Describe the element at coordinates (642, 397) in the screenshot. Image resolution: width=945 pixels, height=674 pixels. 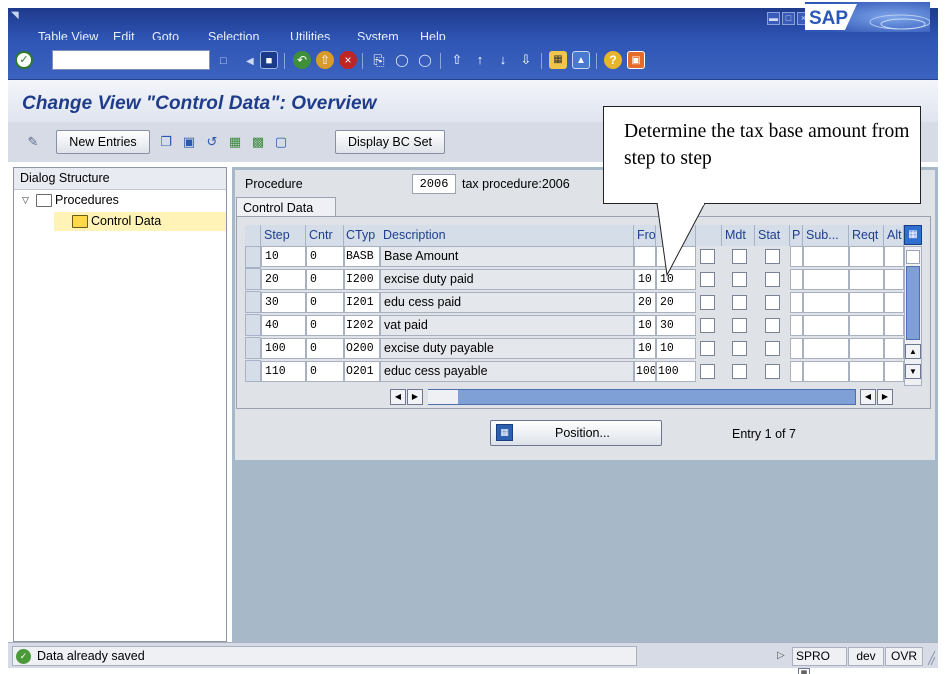
I see `horizontal-scrollbar` at that location.